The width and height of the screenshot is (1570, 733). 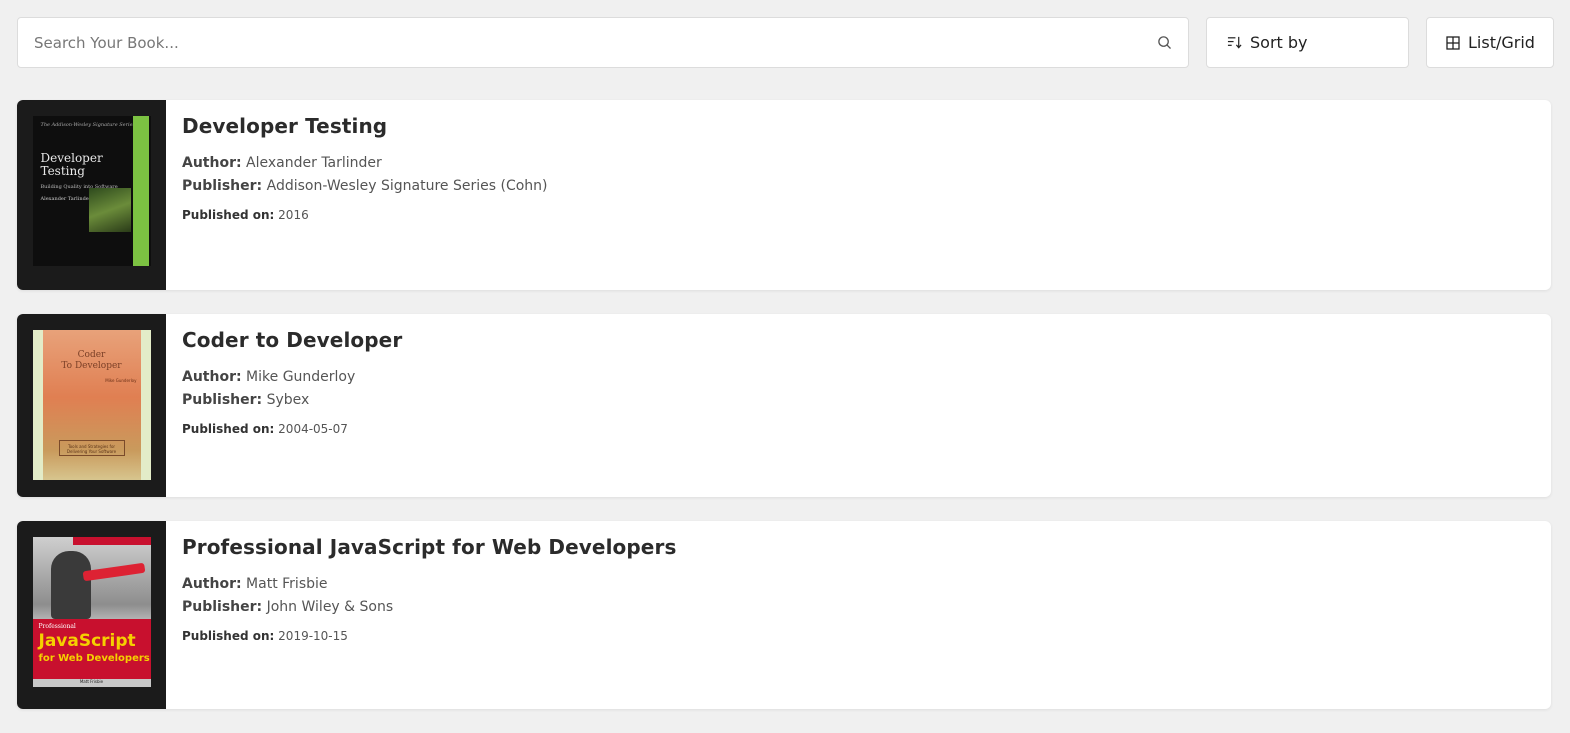 What do you see at coordinates (87, 641) in the screenshot?
I see `cover-line-javascript: JavaScript` at bounding box center [87, 641].